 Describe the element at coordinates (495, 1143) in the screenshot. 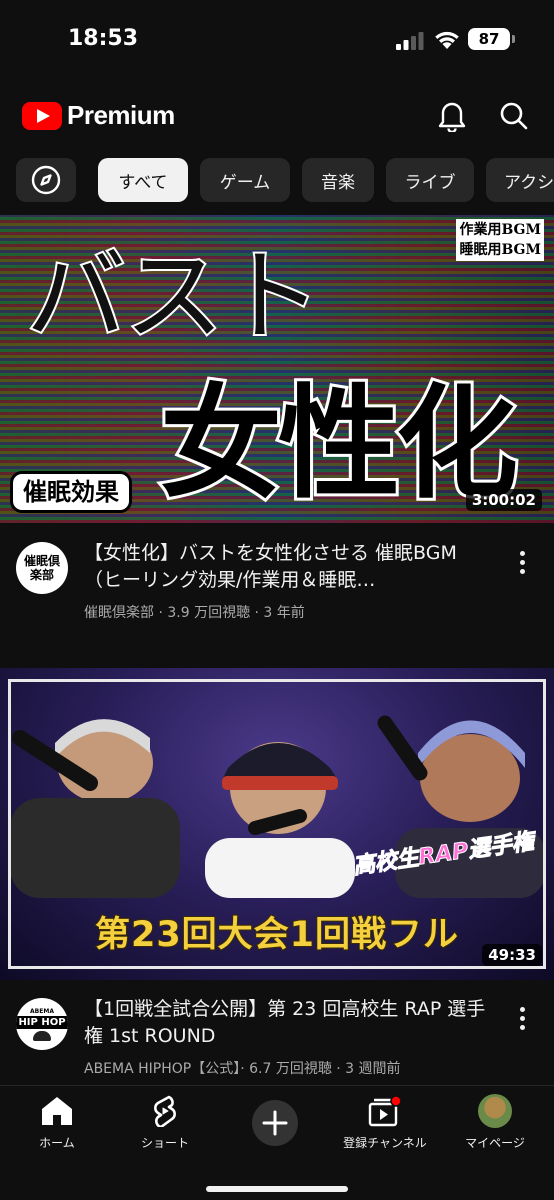

I see `nav-you-label: マイページ` at that location.